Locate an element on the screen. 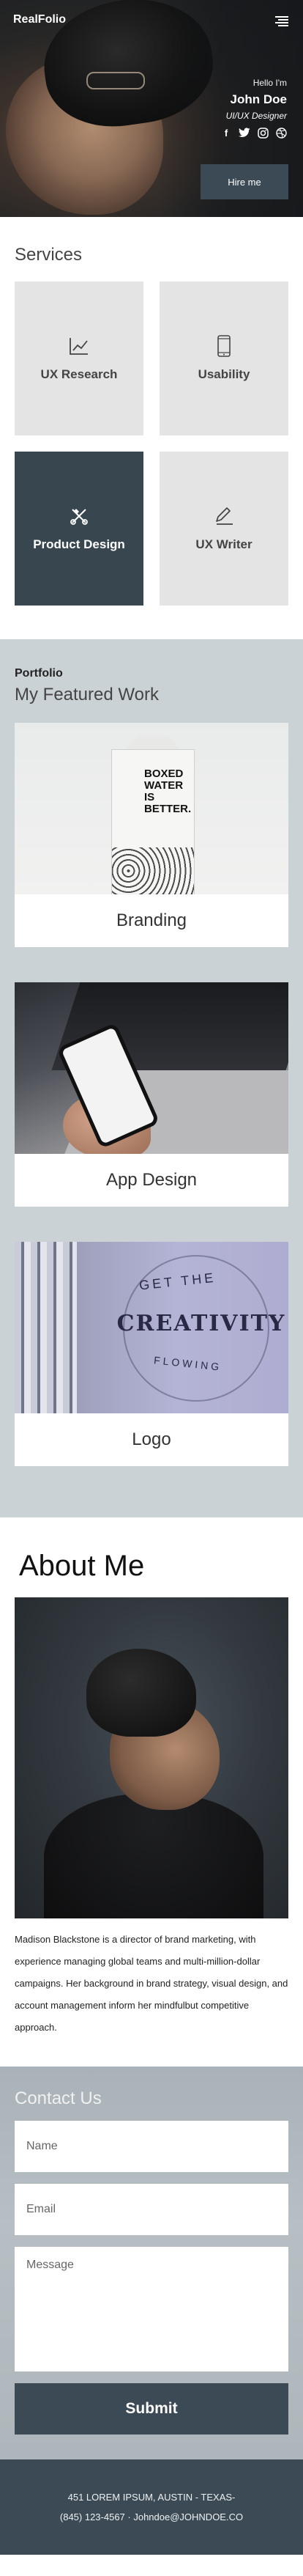  branding-image: BOXED WATER IS BETTER. is located at coordinates (152, 808).